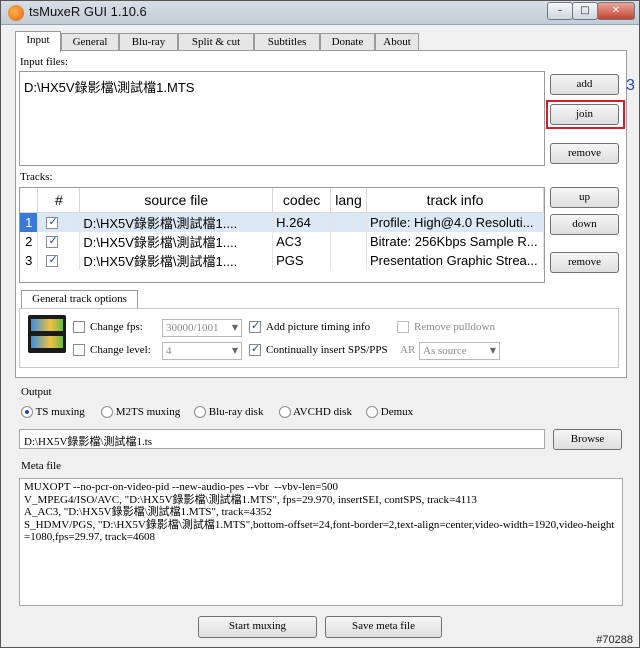 Image resolution: width=640 pixels, height=648 pixels. What do you see at coordinates (445, 351) in the screenshot?
I see `ar-select-value: As source` at bounding box center [445, 351].